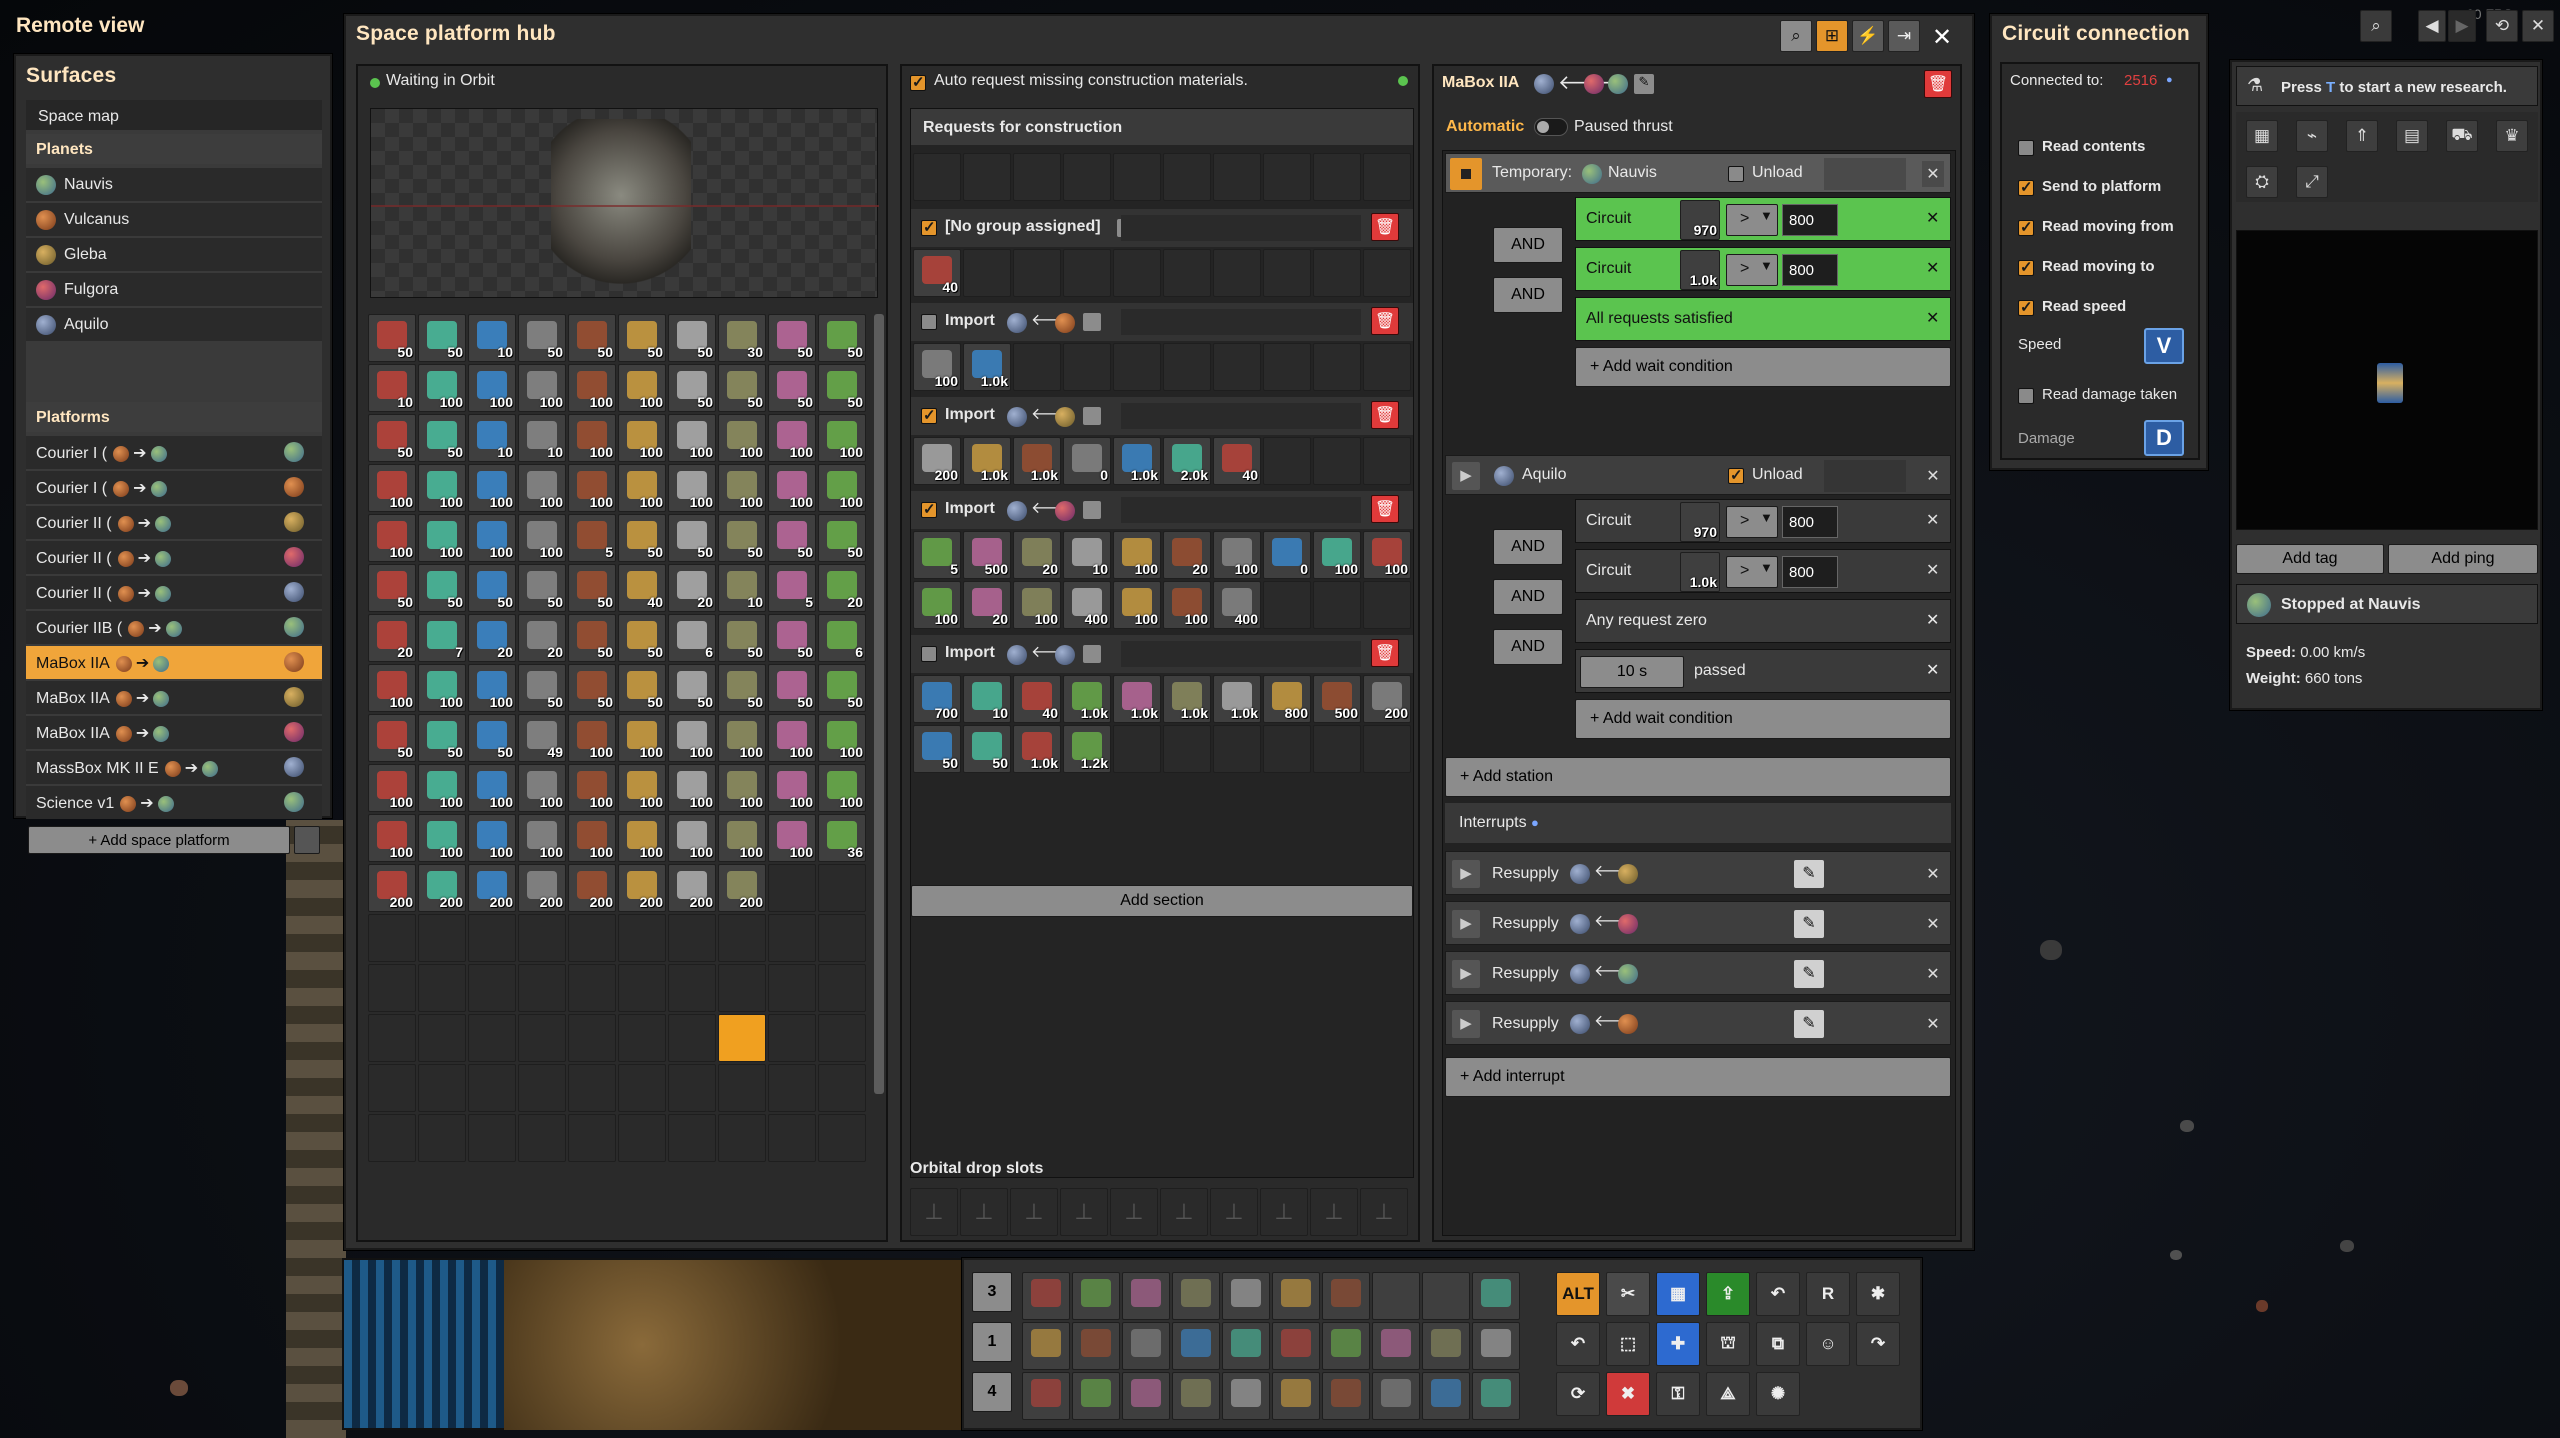  What do you see at coordinates (2164, 346) in the screenshot?
I see `speed-signal-slot: V` at bounding box center [2164, 346].